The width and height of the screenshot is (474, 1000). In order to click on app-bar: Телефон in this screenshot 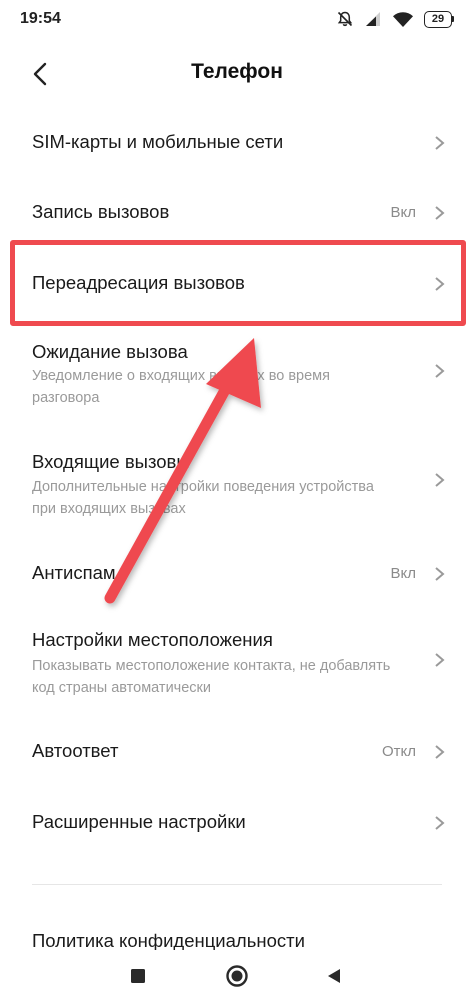, I will do `click(237, 74)`.